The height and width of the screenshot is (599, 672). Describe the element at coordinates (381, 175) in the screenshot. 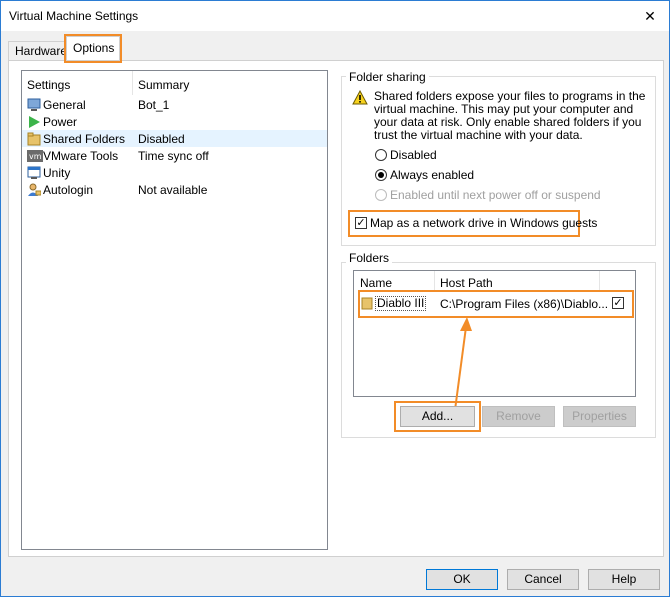

I see `radio-always-enabled` at that location.